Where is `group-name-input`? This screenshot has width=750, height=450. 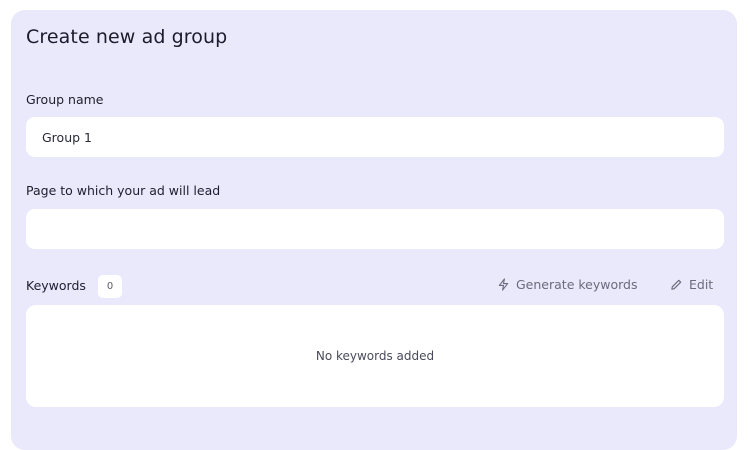 group-name-input is located at coordinates (375, 137).